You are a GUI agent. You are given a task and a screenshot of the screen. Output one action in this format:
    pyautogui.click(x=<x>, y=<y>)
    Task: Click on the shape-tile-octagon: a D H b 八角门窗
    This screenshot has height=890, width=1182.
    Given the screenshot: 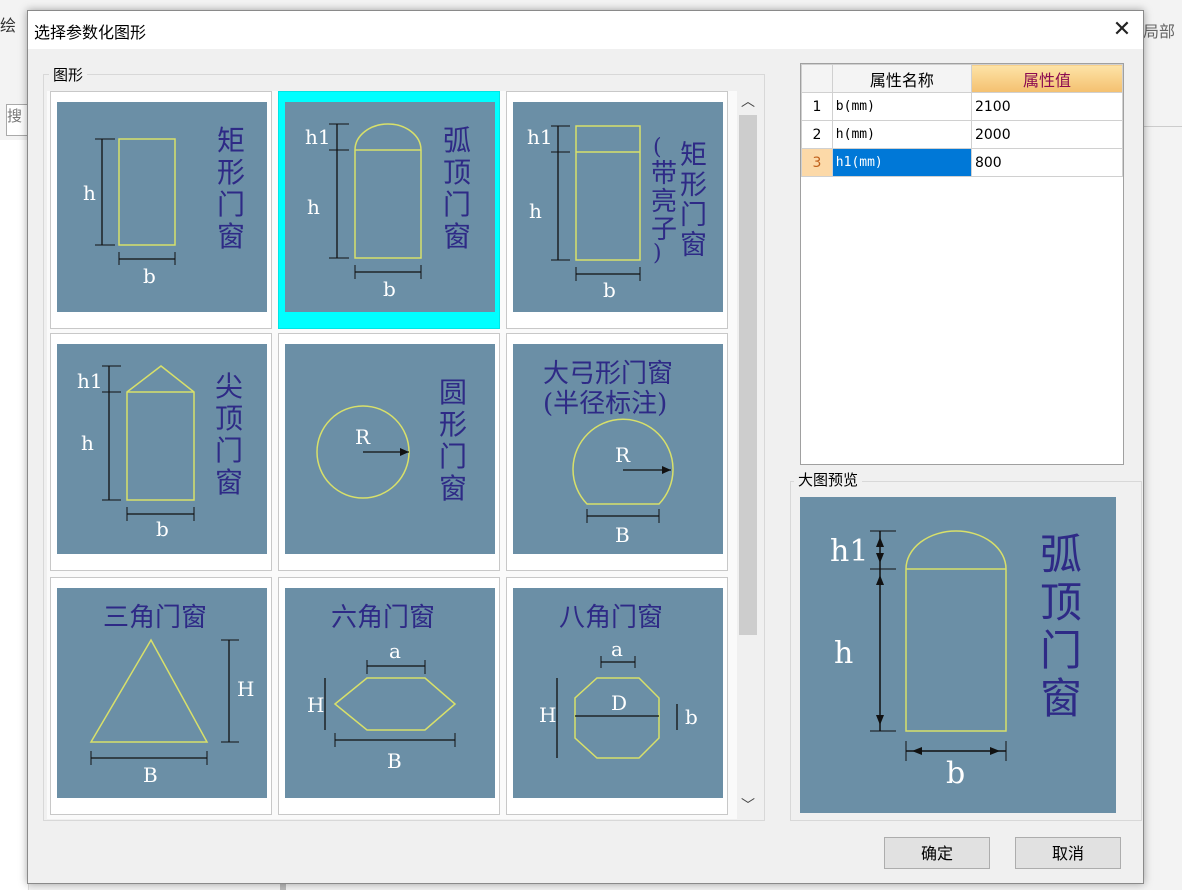 What is the action you would take?
    pyautogui.click(x=617, y=696)
    